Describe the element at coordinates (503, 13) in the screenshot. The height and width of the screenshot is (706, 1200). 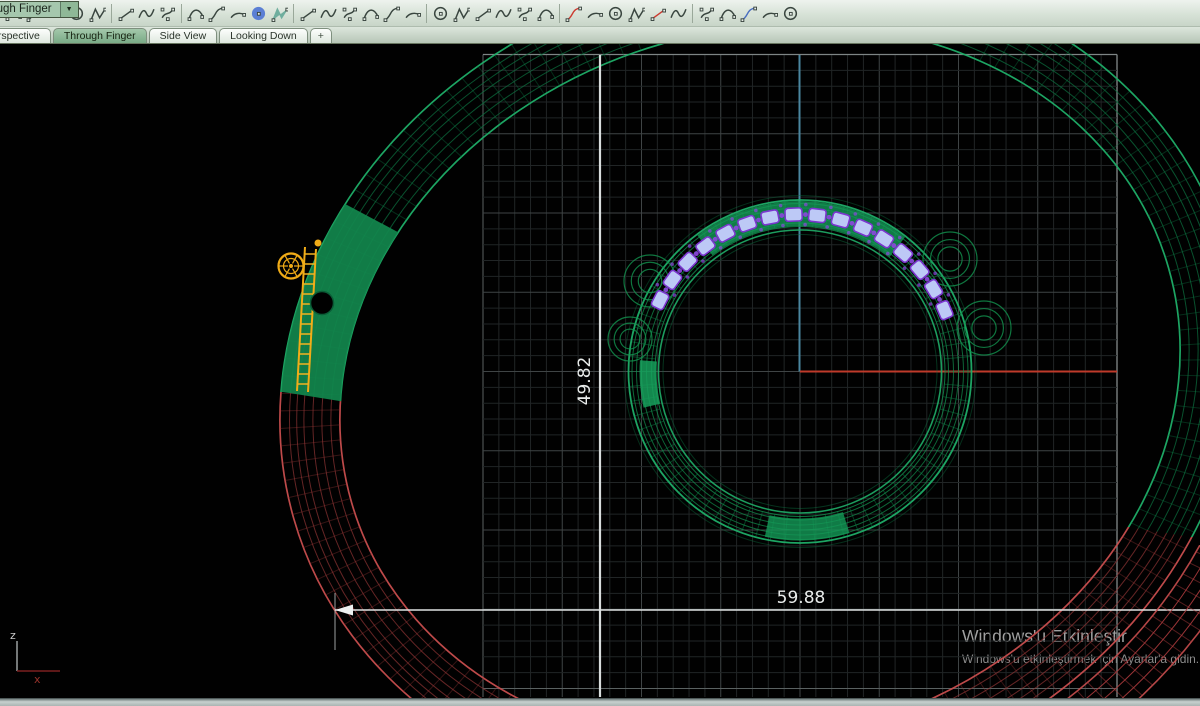
I see `divide-curve-icon` at that location.